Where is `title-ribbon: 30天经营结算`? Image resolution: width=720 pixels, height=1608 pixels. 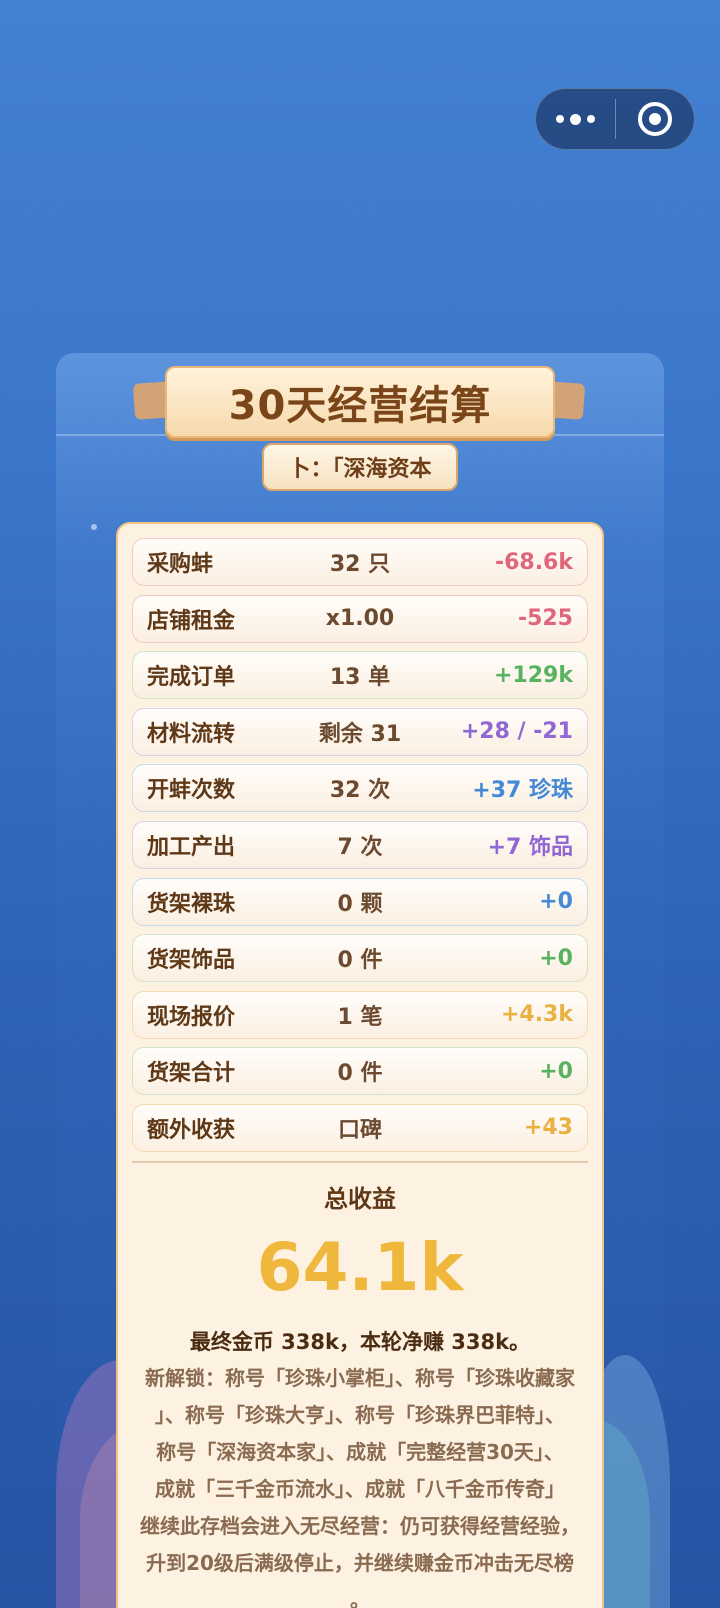
title-ribbon: 30天经营结算 is located at coordinates (360, 402).